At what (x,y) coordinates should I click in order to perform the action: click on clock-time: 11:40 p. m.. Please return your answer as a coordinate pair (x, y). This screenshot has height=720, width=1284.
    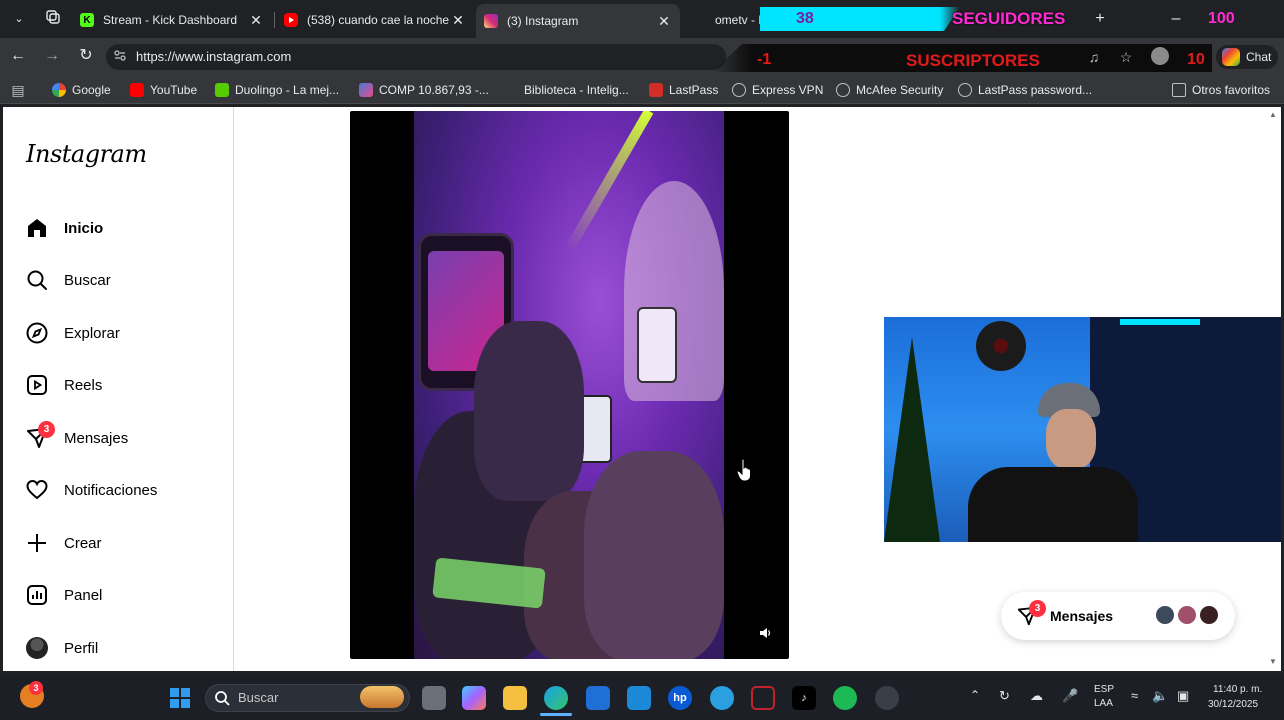
    Looking at the image, I should click on (1237, 689).